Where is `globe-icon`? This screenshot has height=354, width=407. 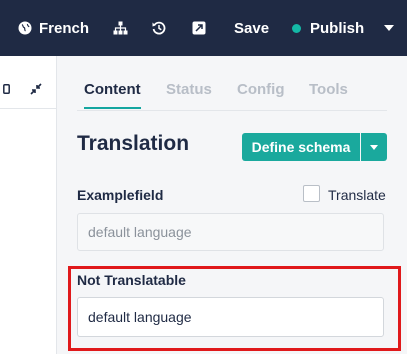 globe-icon is located at coordinates (25, 28).